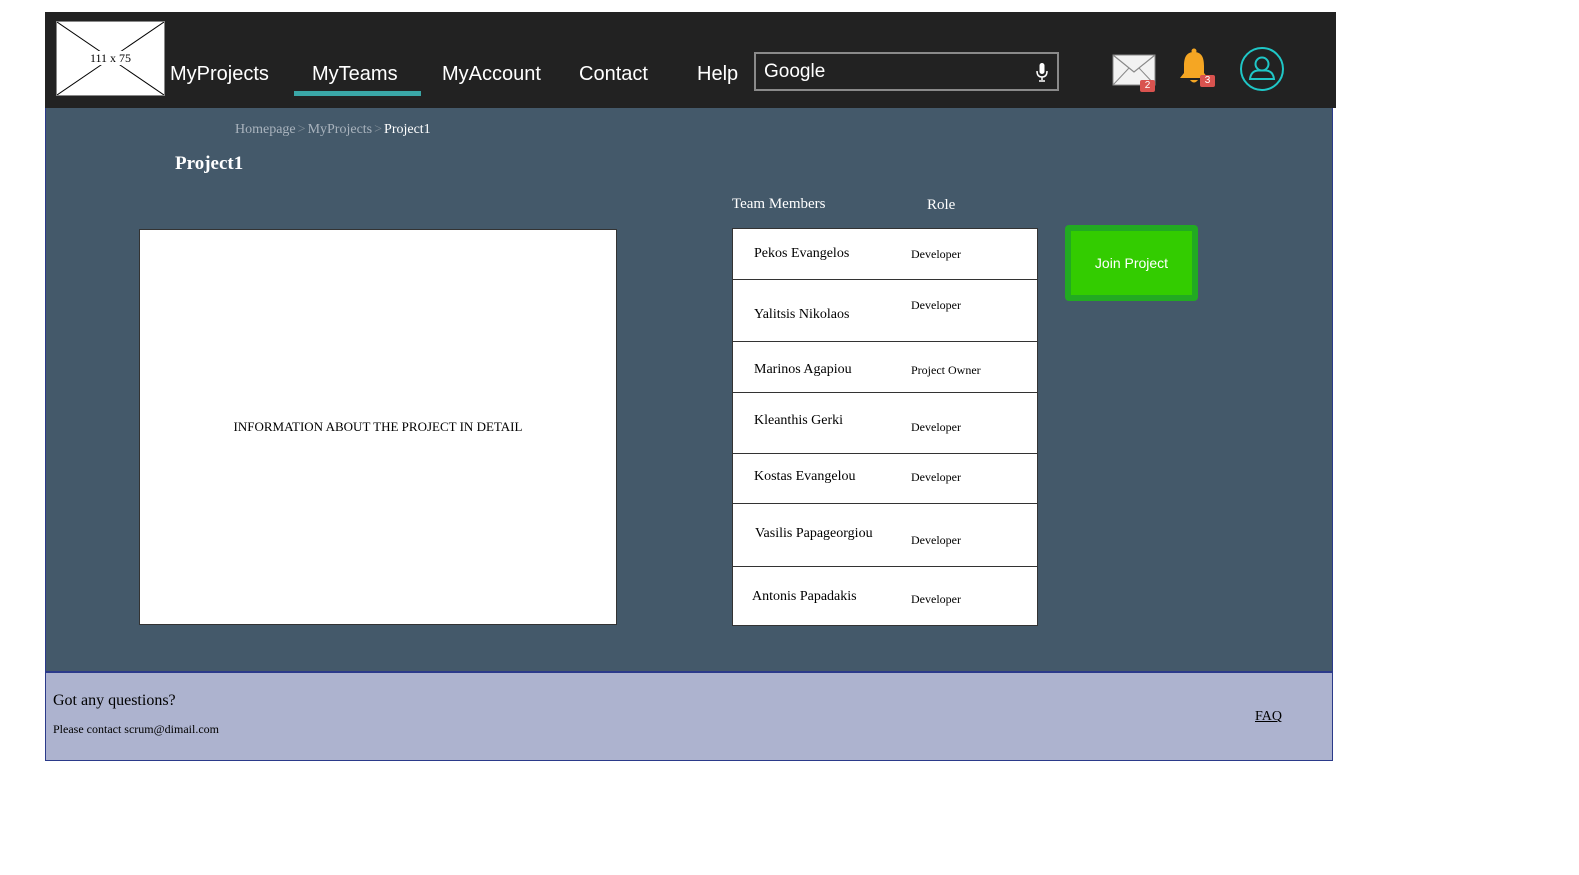 This screenshot has width=1579, height=875. I want to click on member-role: Project Owner, so click(946, 370).